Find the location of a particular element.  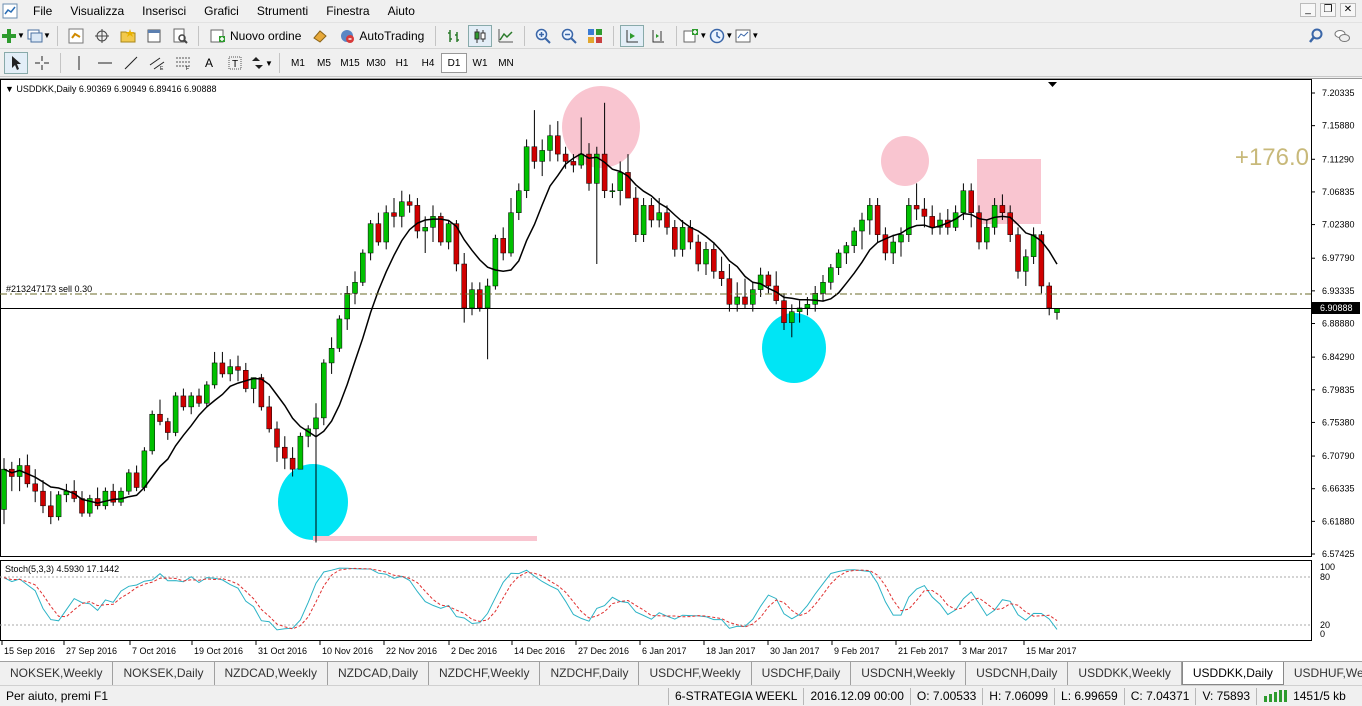

horizontal-line-tool is located at coordinates (105, 63).